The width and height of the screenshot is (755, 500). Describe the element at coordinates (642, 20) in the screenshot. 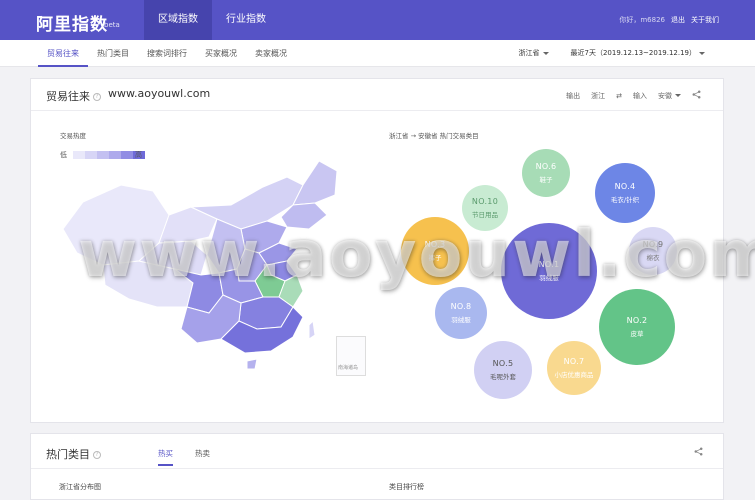

I see `user-greeting: 你好，m6826` at that location.